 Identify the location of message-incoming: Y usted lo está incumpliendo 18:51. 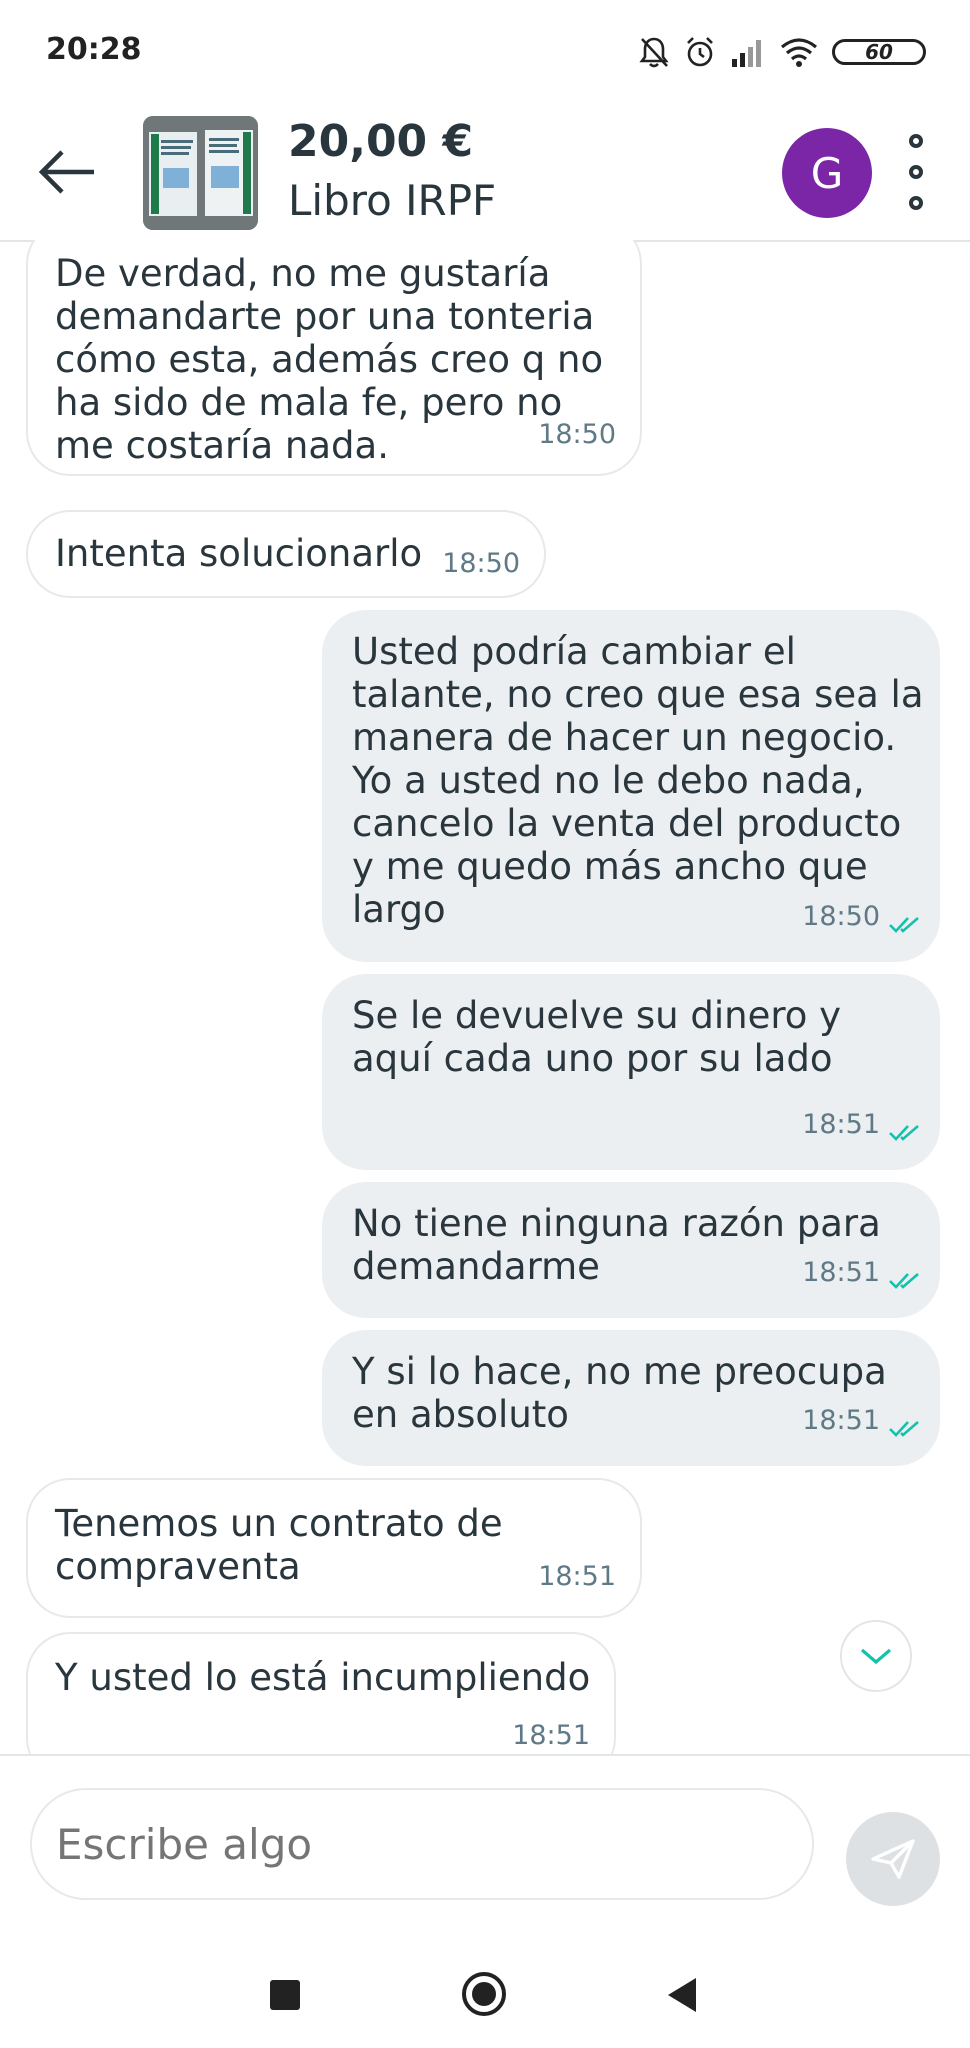
(321, 1693).